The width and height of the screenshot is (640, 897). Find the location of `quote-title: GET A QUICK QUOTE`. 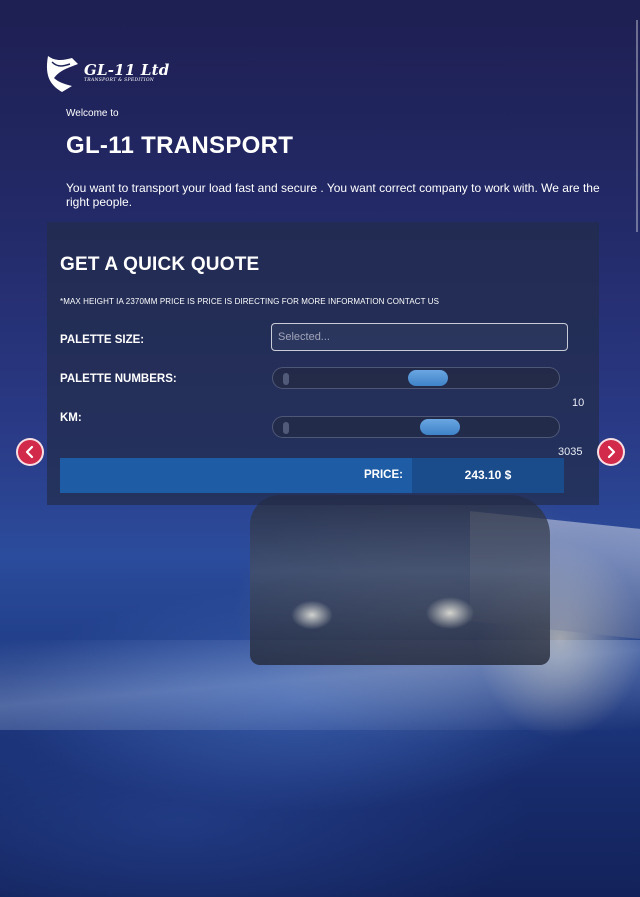

quote-title: GET A QUICK QUOTE is located at coordinates (160, 264).